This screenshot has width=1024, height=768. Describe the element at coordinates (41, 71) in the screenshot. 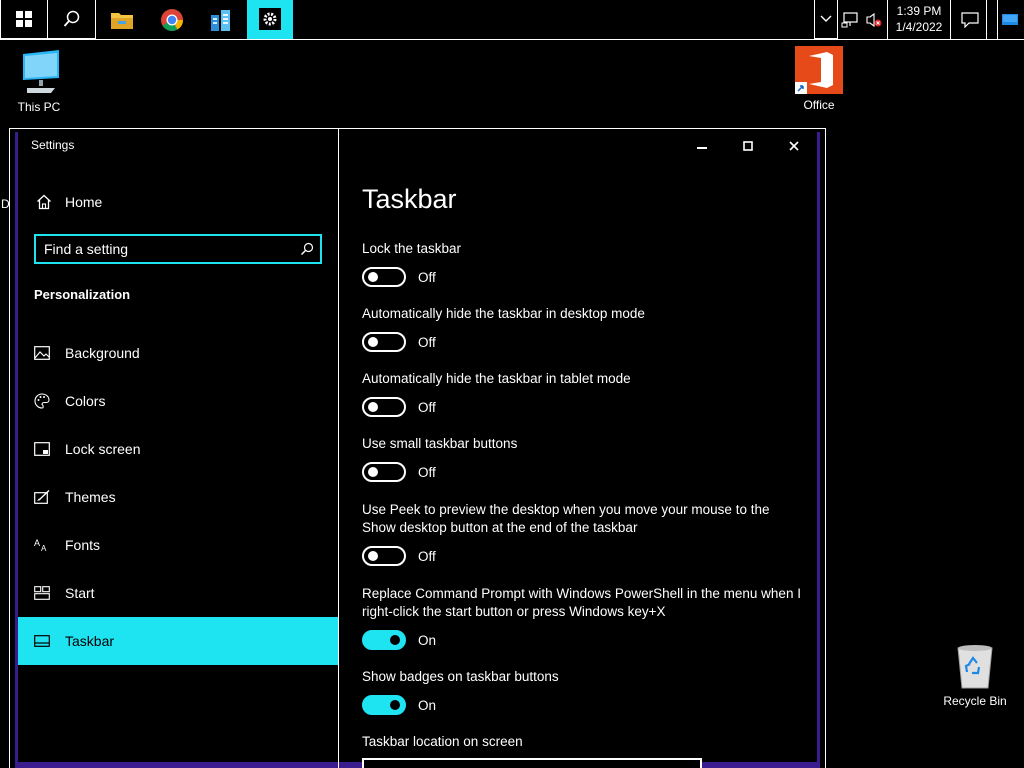

I see `computer-icon` at that location.